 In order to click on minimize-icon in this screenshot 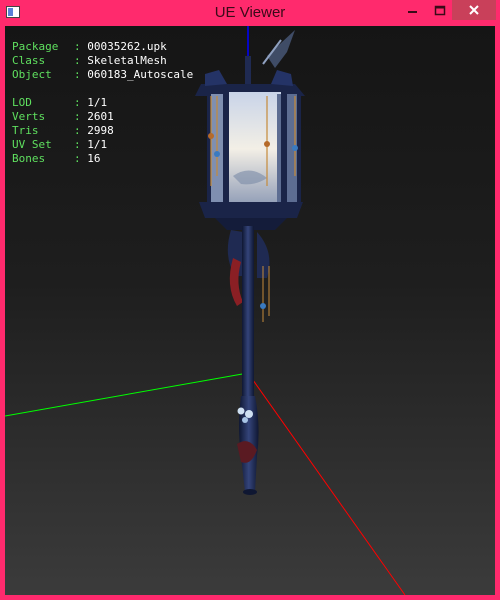, I will do `click(412, 12)`.